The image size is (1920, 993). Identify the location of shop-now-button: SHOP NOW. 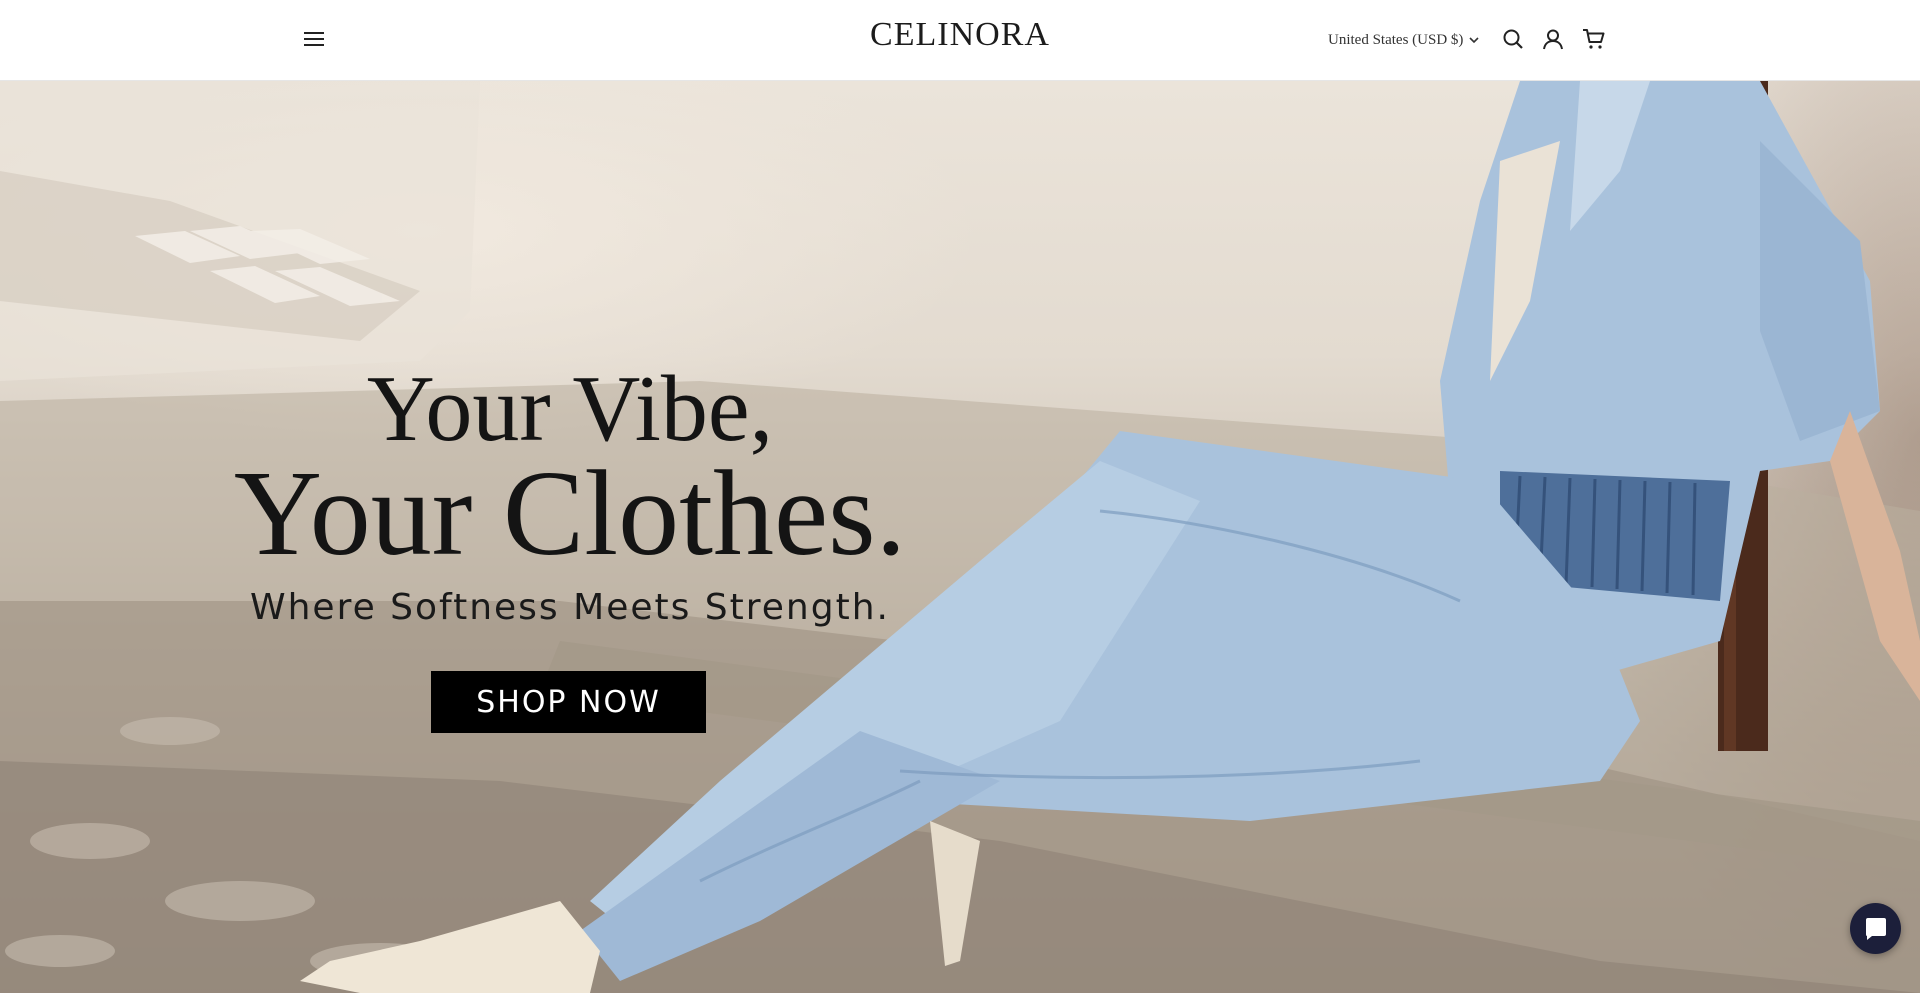
(568, 702).